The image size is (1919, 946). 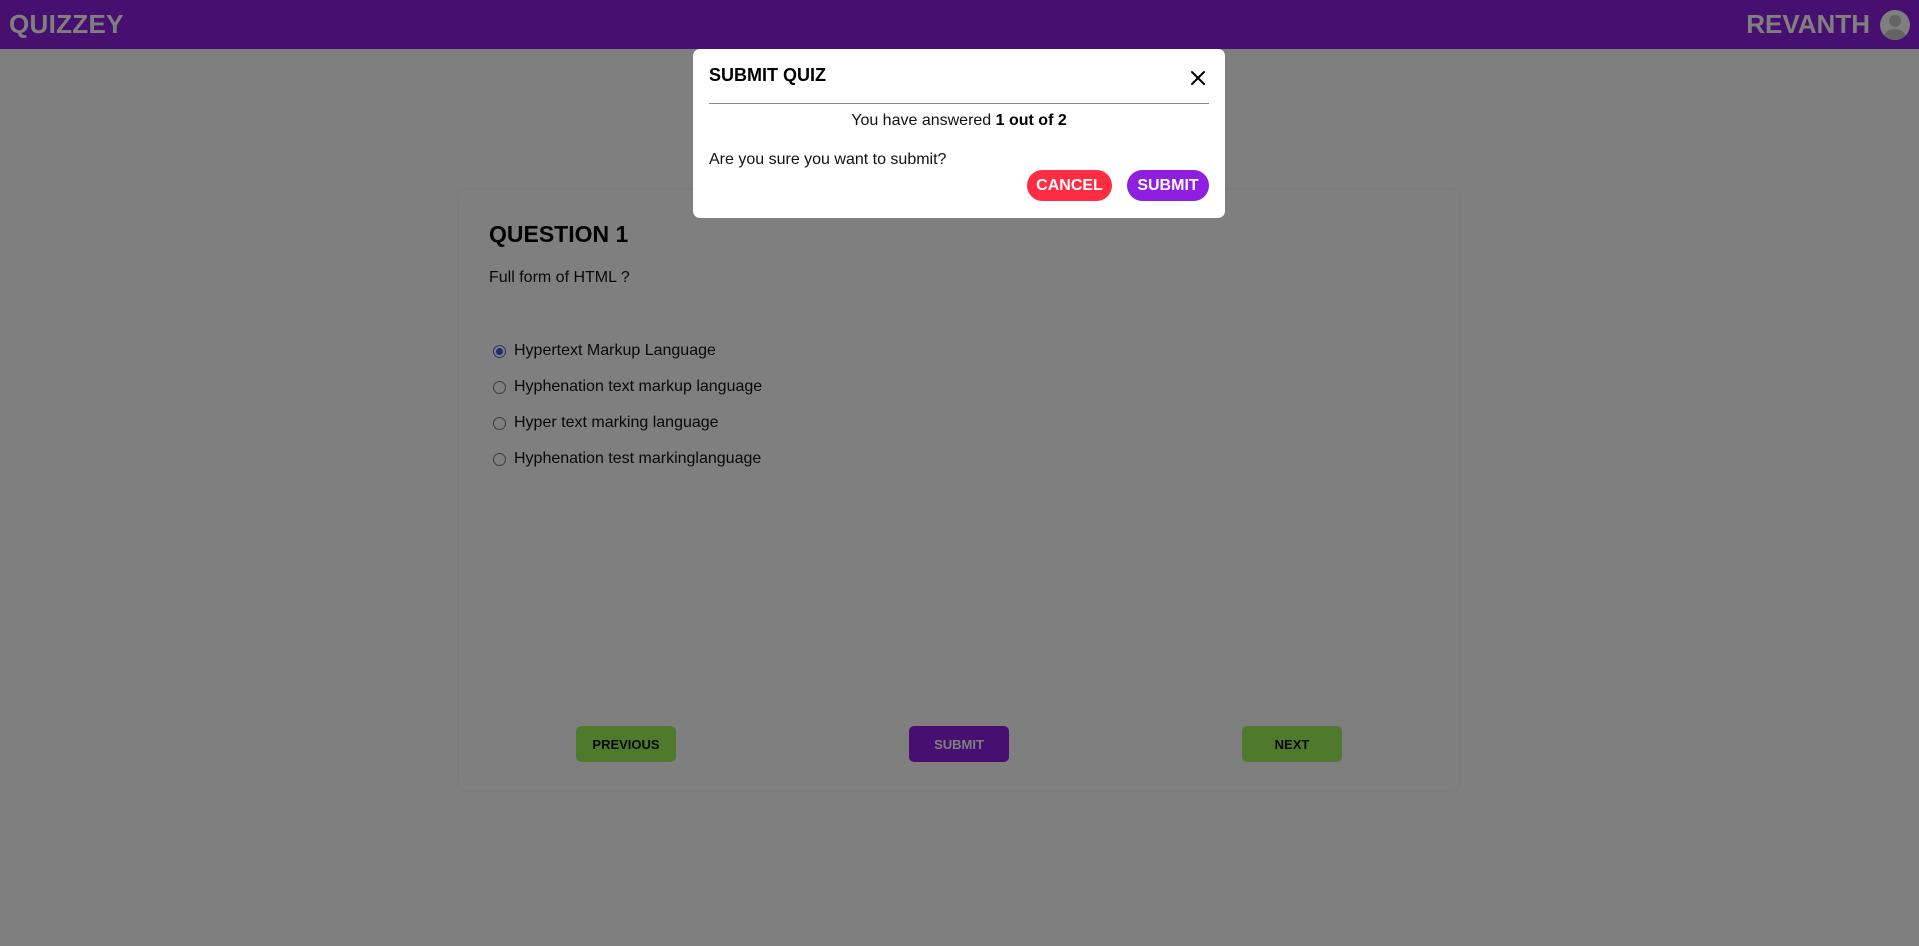 What do you see at coordinates (1168, 185) in the screenshot?
I see `confirm-submit-button: SUBMIT` at bounding box center [1168, 185].